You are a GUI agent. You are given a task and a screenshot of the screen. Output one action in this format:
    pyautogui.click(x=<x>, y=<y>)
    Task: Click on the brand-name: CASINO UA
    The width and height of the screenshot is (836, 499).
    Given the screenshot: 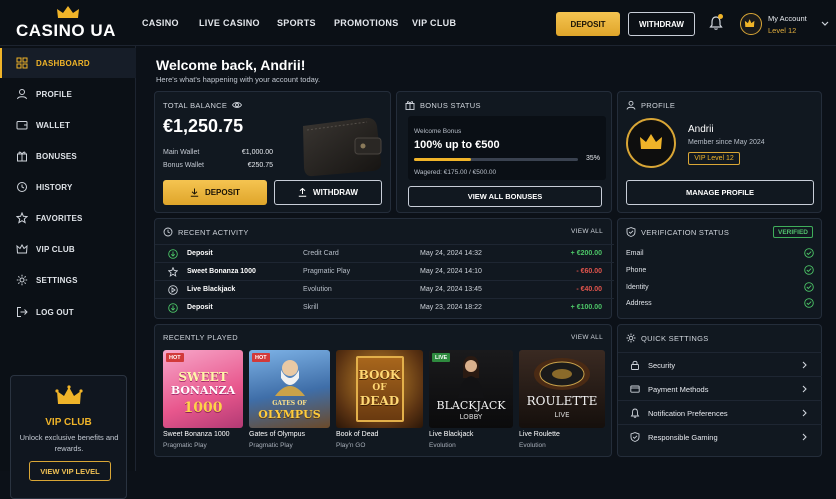 What is the action you would take?
    pyautogui.click(x=66, y=30)
    